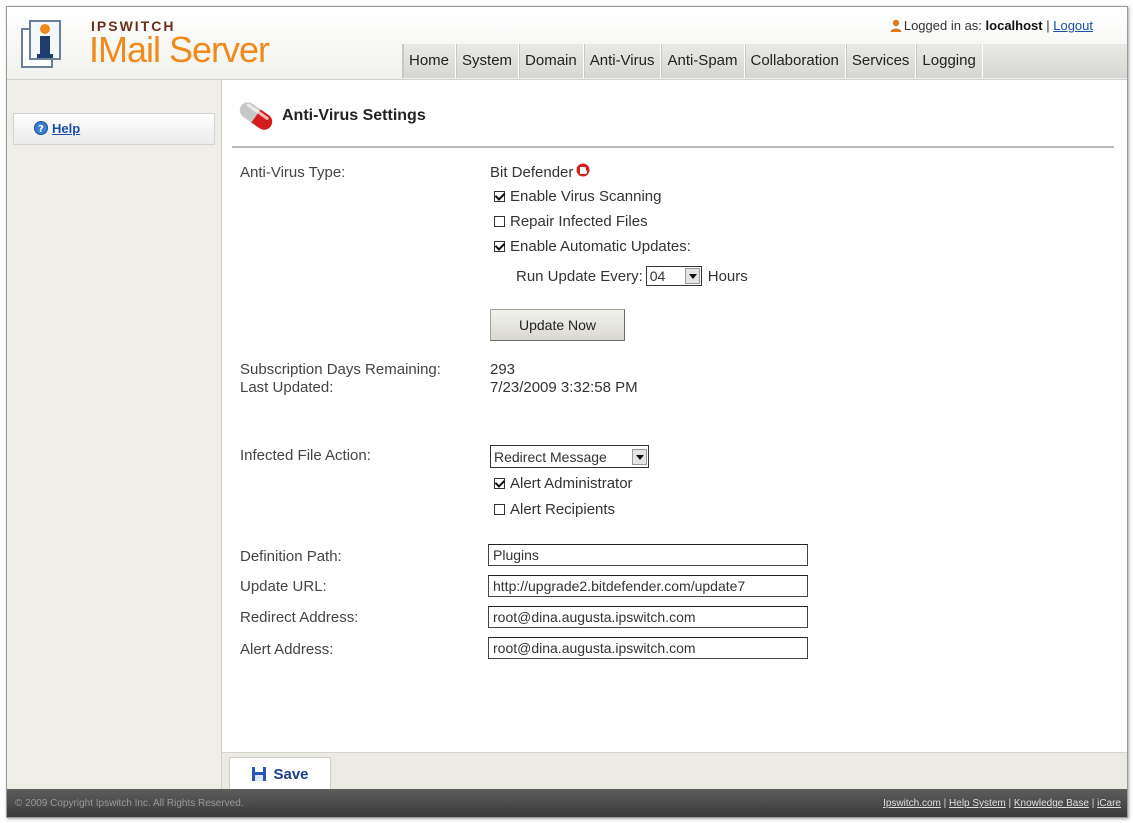 This screenshot has height=823, width=1133. I want to click on repair-files-row: Repair Infected Files, so click(571, 221).